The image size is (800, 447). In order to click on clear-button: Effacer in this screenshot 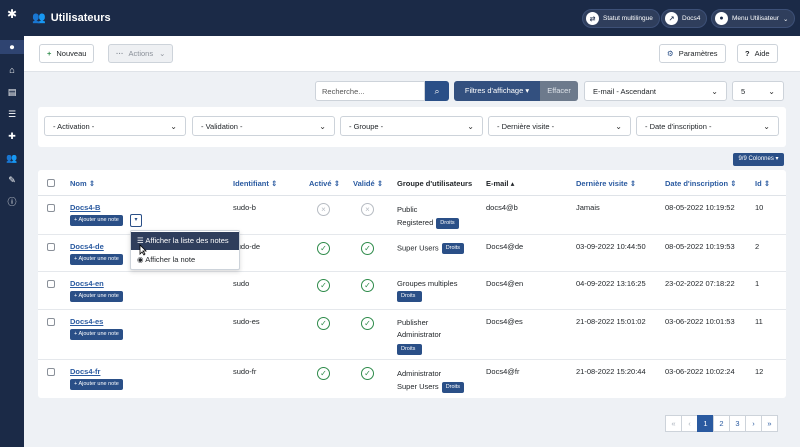, I will do `click(559, 91)`.